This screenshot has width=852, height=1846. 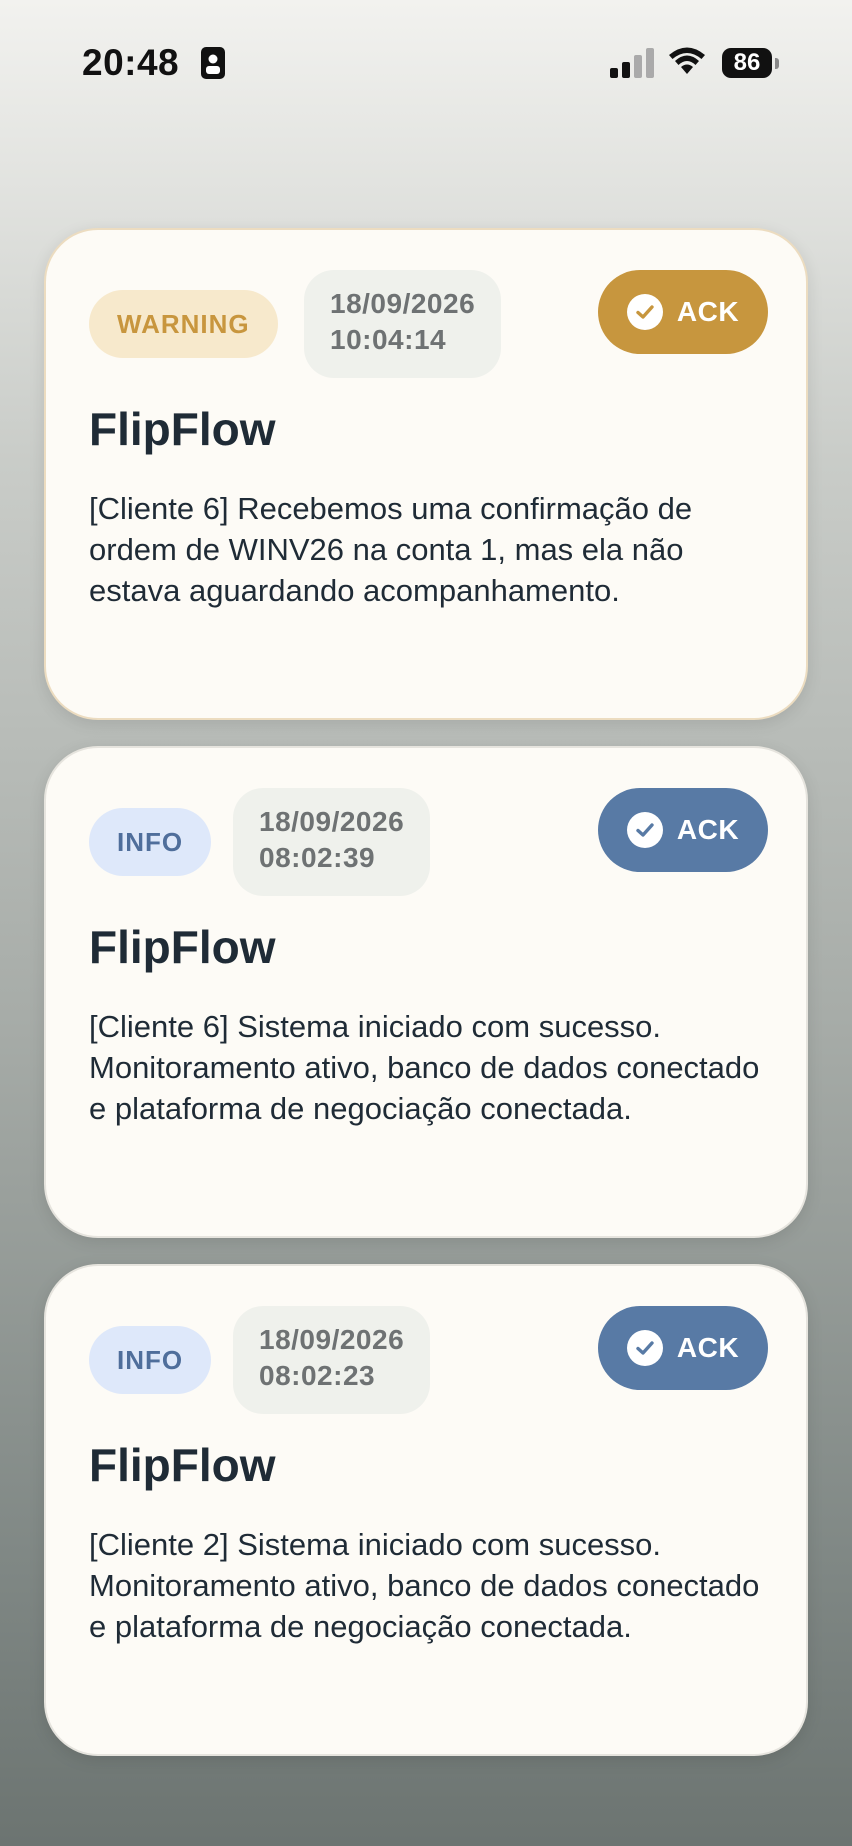 I want to click on timestamp: 18/09/2026 08:02:39, so click(x=332, y=842).